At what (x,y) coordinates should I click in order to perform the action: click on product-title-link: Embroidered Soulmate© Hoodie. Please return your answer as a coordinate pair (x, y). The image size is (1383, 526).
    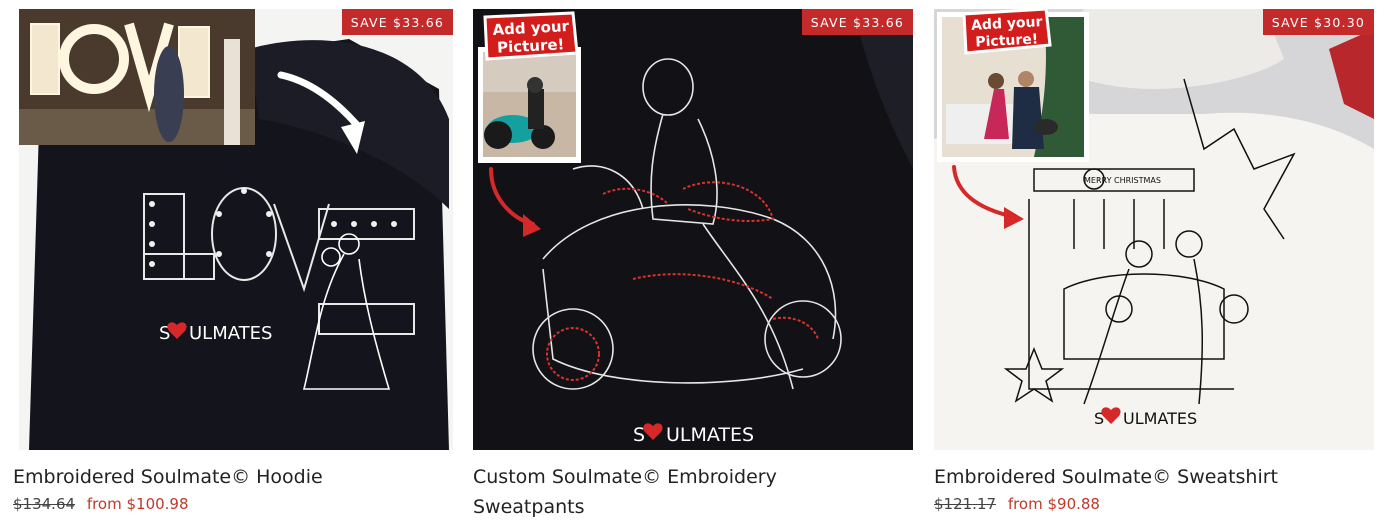
    Looking at the image, I should click on (233, 477).